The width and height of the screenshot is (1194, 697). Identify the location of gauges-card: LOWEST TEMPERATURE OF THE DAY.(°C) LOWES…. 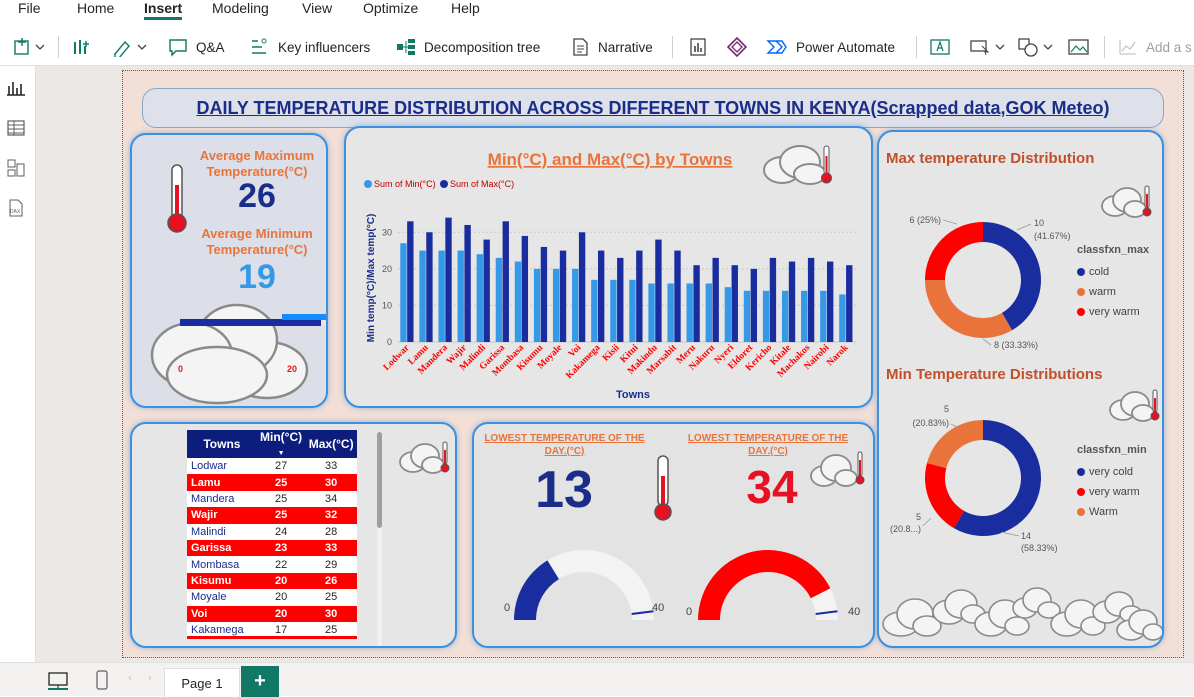
(673, 535).